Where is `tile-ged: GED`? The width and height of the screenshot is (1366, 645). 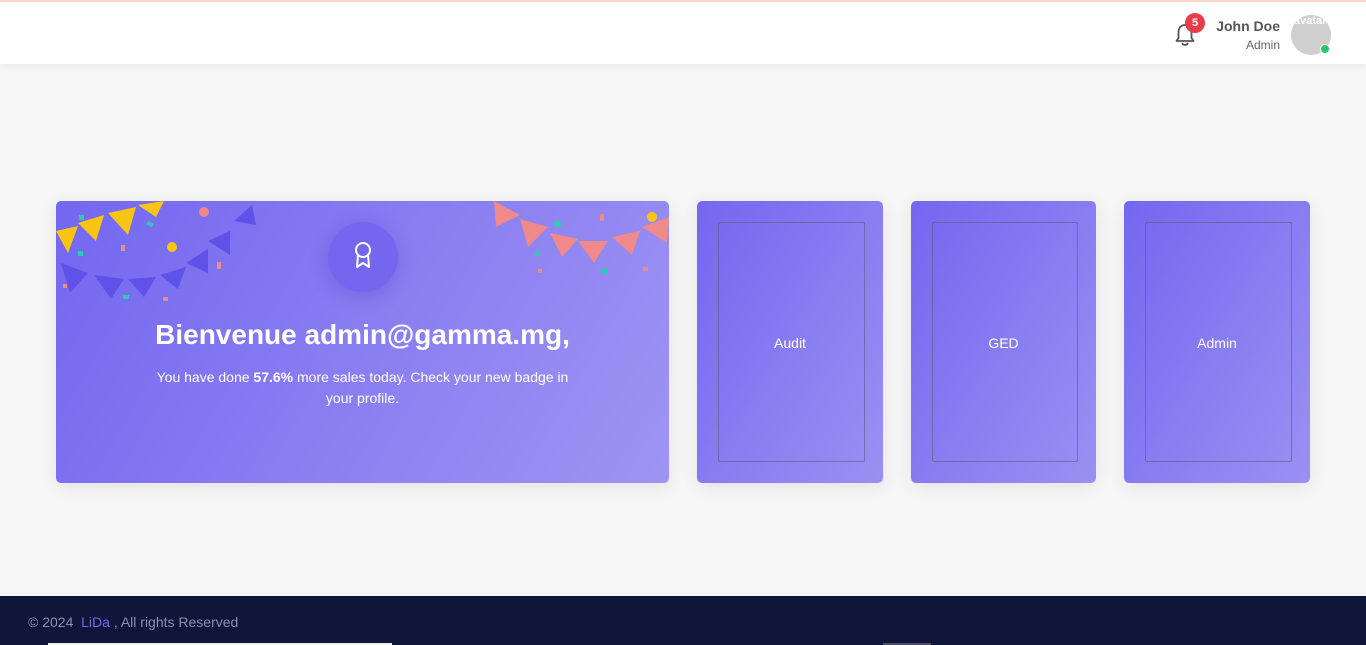
tile-ged: GED is located at coordinates (1003, 342).